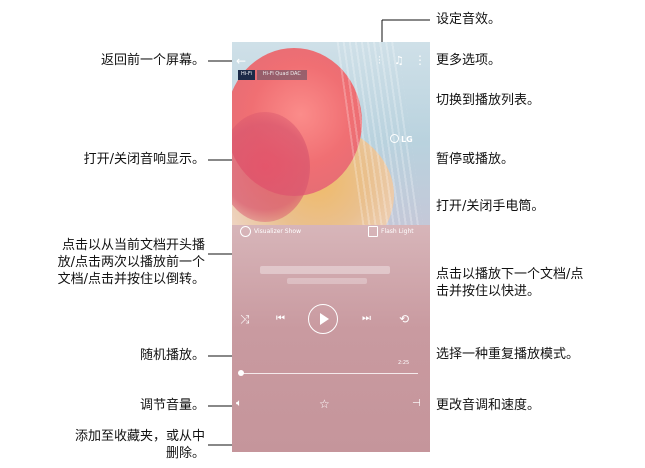 The height and width of the screenshot is (468, 645). I want to click on repeat-icon: ⟲, so click(404, 319).